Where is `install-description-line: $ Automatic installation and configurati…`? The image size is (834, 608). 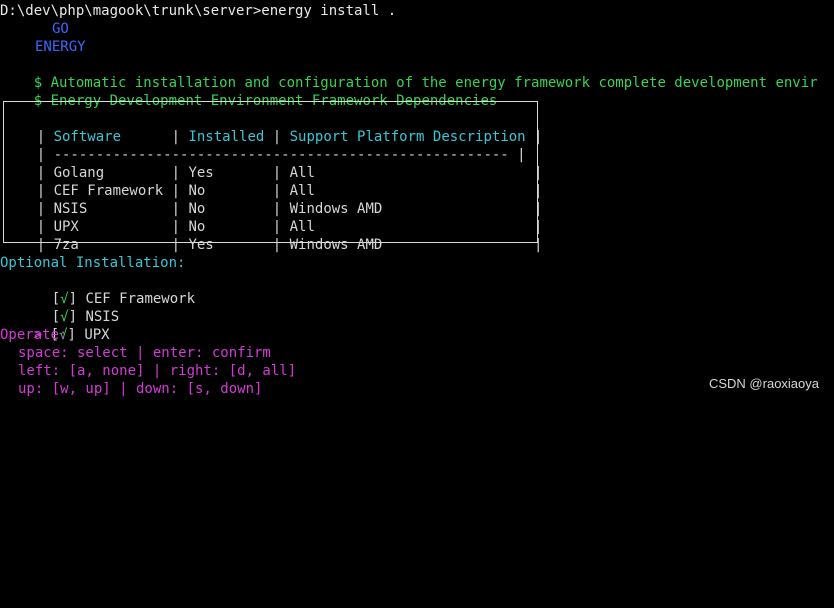 install-description-line: $ Automatic installation and configurati… is located at coordinates (409, 73).